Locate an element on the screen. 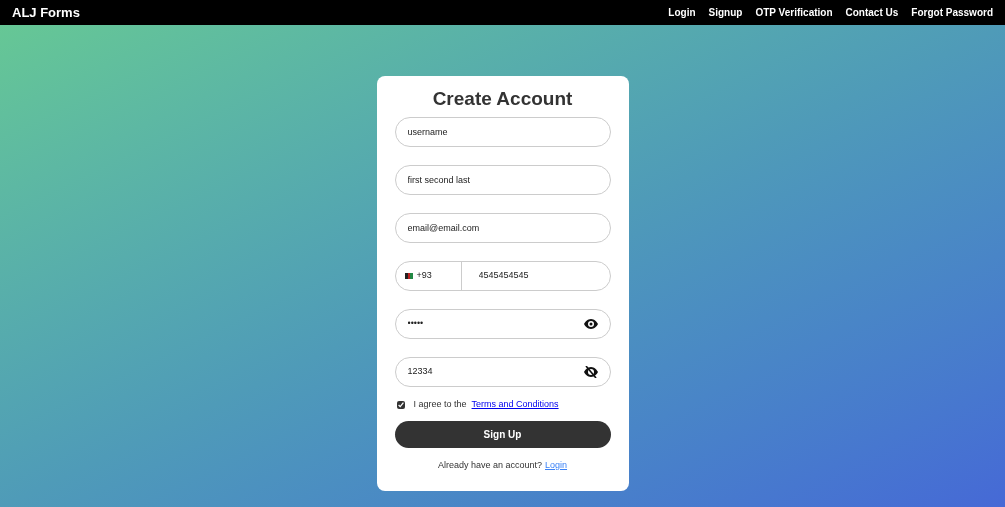 Image resolution: width=1005 pixels, height=507 pixels. input-field: first second last is located at coordinates (502, 180).